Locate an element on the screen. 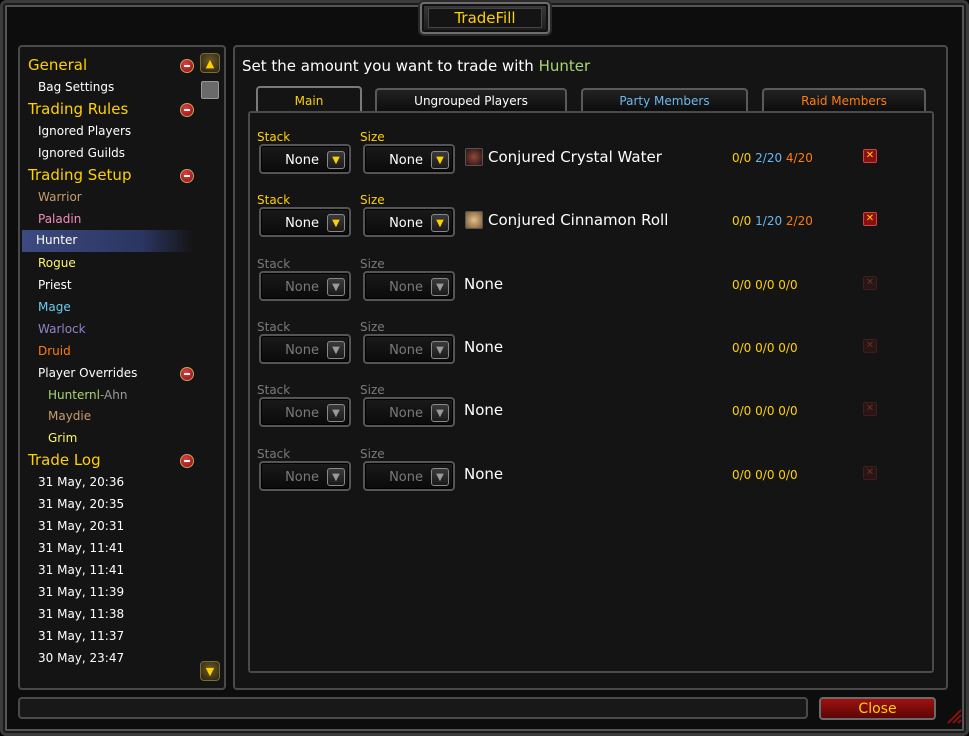 The height and width of the screenshot is (736, 969). nav-ignored-players: Ignored Players is located at coordinates (84, 131).